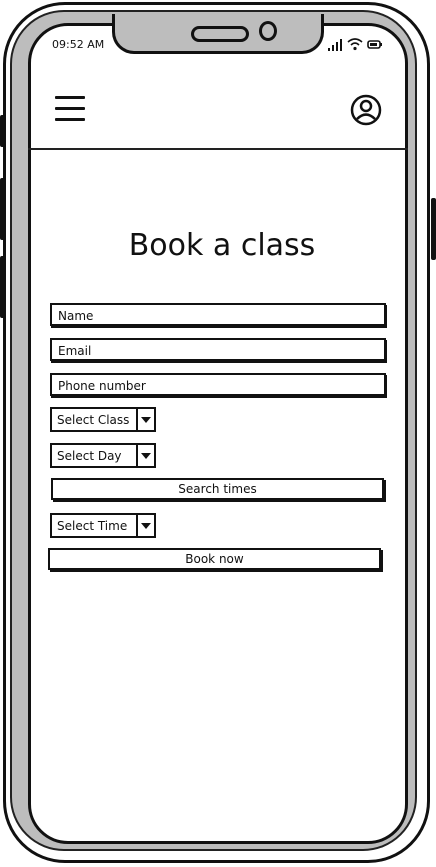 The height and width of the screenshot is (867, 436). I want to click on phone-notch, so click(218, 34).